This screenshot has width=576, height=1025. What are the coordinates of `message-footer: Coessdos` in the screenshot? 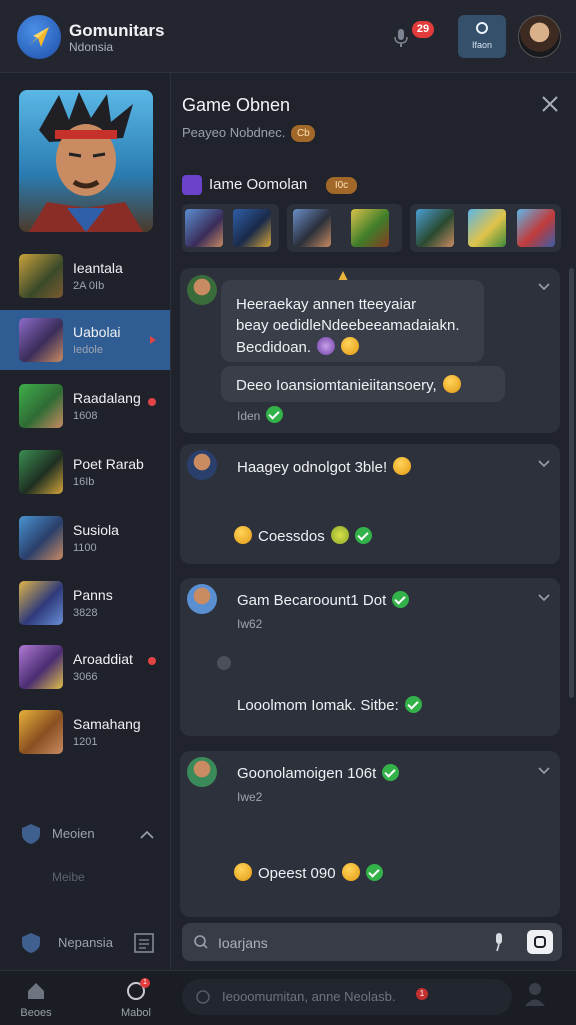 It's located at (303, 535).